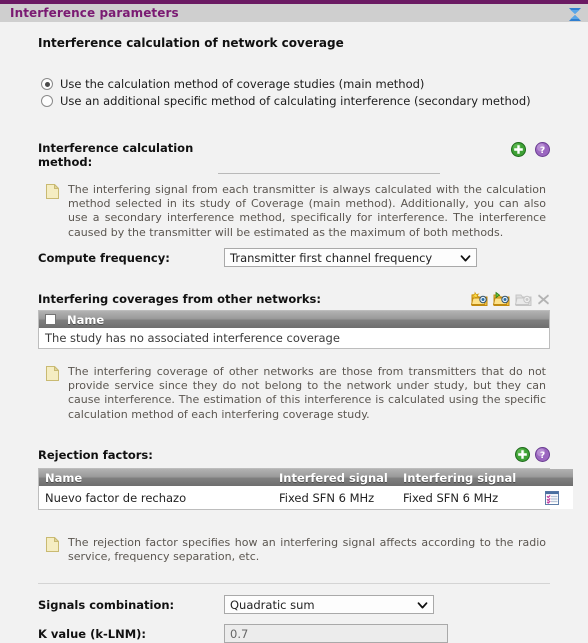 Image resolution: width=588 pixels, height=643 pixels. What do you see at coordinates (156, 497) in the screenshot?
I see `rejection-row-name: Nuevo factor de rechazo` at bounding box center [156, 497].